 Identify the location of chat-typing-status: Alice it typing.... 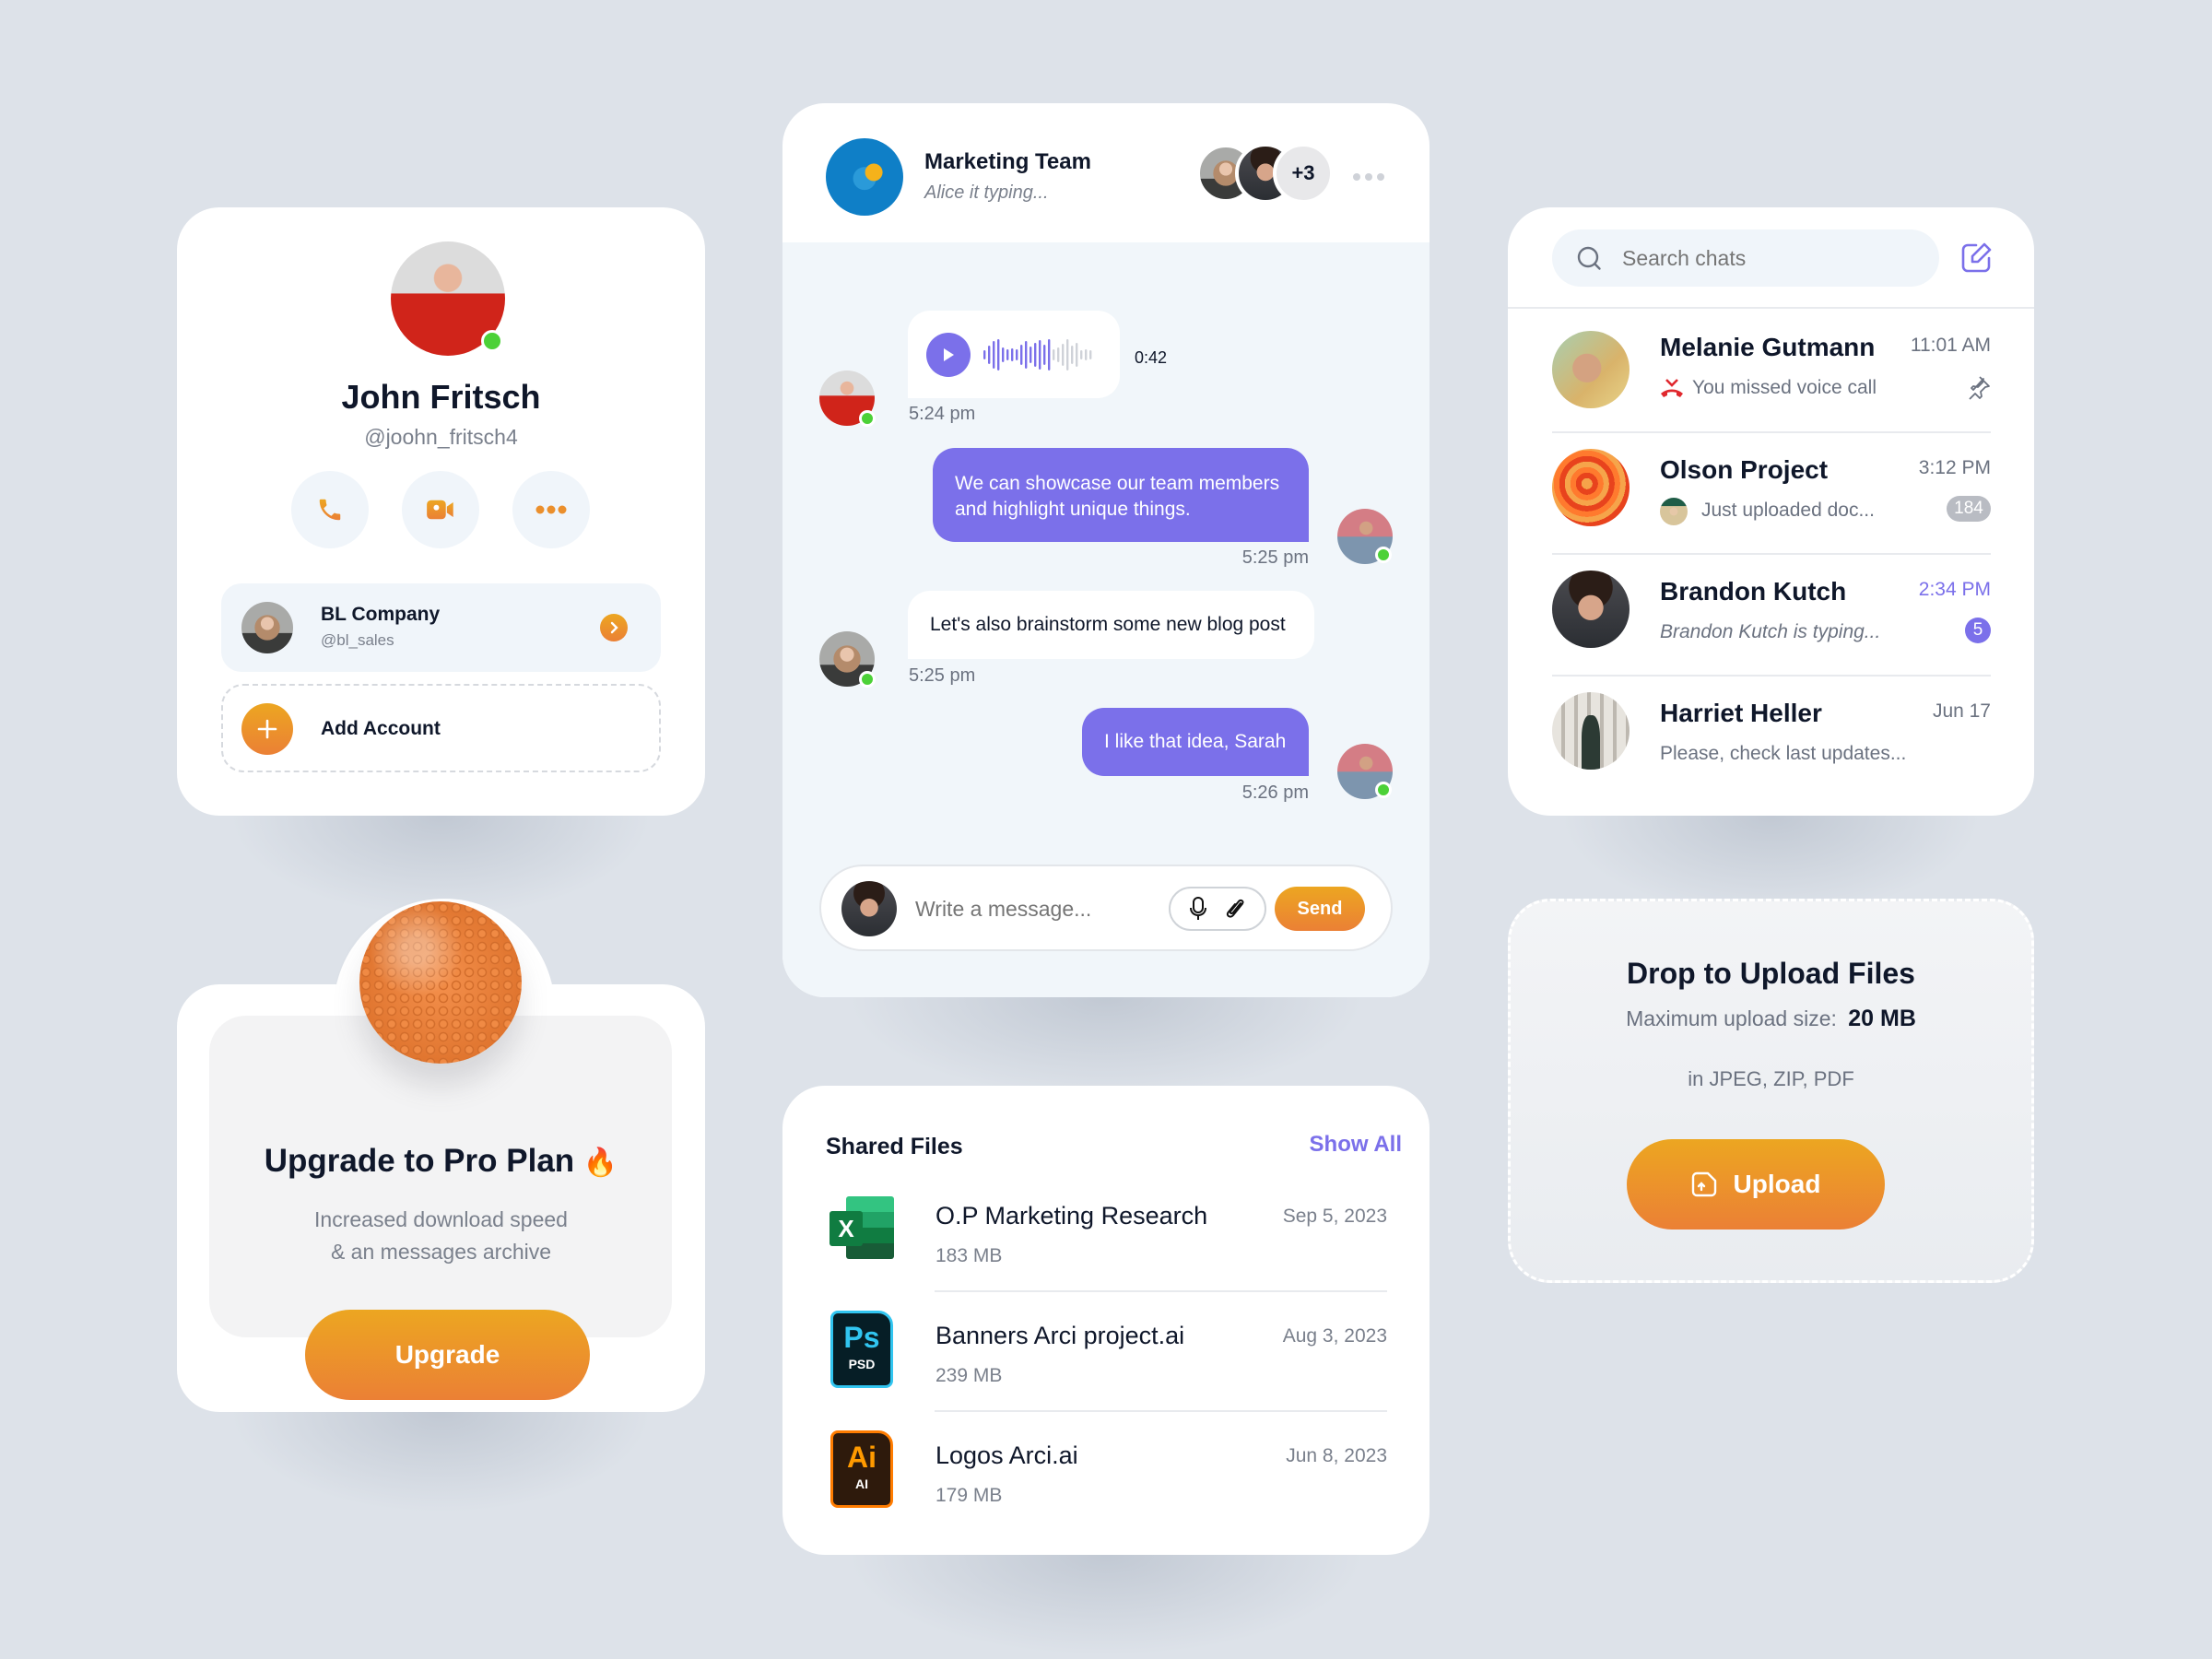
(986, 192).